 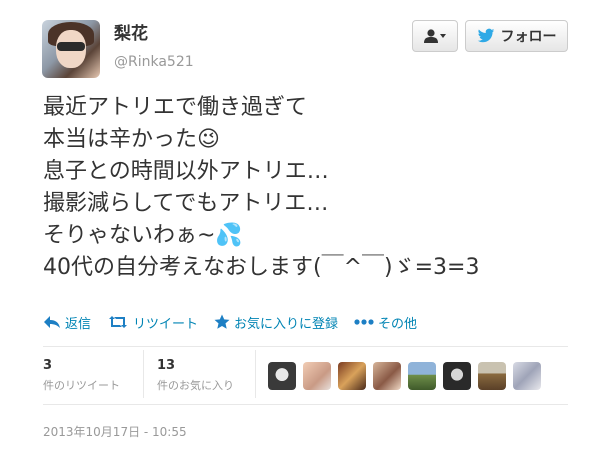 I want to click on tweet-line: 40代の自分考えなおします(￣^￣)ゞ=3=3, so click(x=261, y=267).